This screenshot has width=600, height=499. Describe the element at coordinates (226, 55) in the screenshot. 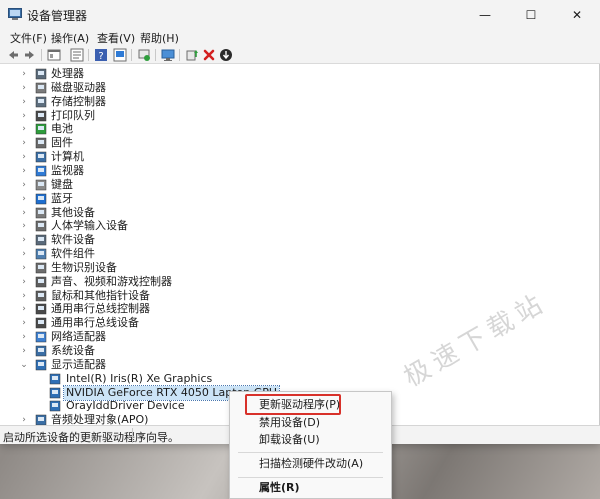

I see `download-driver-icon` at that location.